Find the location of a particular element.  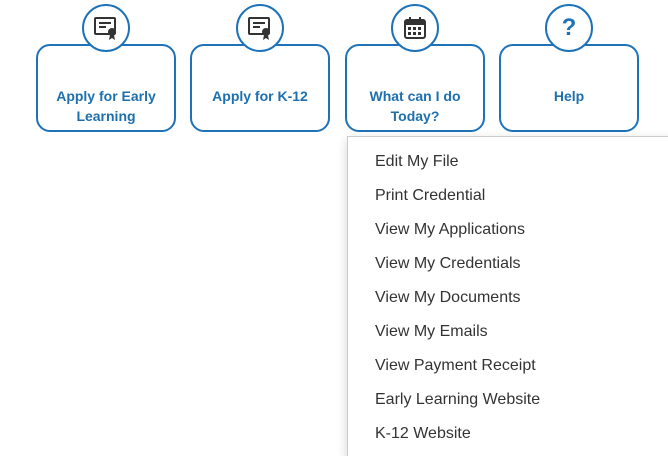

apply-k12-button: Apply for K-12 is located at coordinates (260, 88).